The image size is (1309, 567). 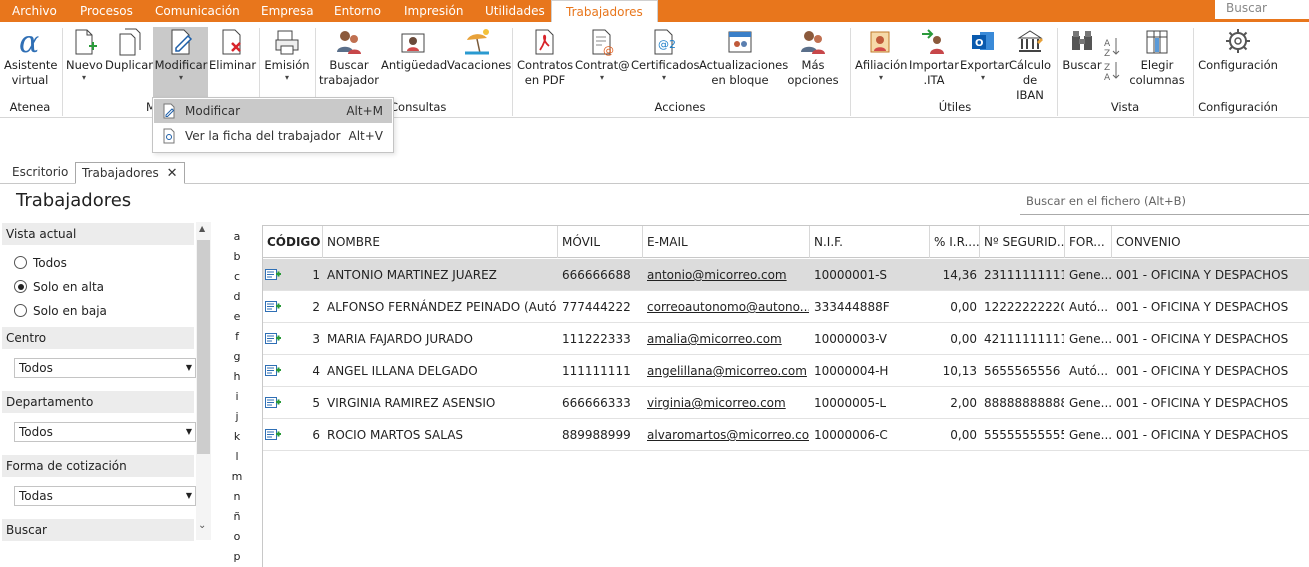 What do you see at coordinates (813, 42) in the screenshot?
I see `people-icon` at bounding box center [813, 42].